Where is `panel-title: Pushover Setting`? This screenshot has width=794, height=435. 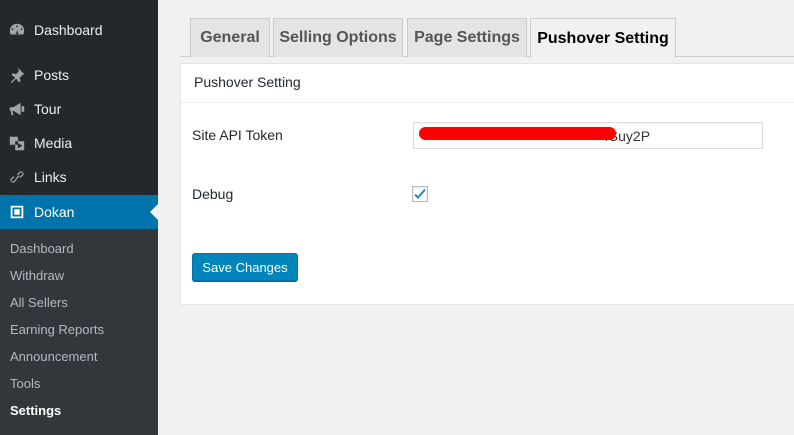 panel-title: Pushover Setting is located at coordinates (247, 82).